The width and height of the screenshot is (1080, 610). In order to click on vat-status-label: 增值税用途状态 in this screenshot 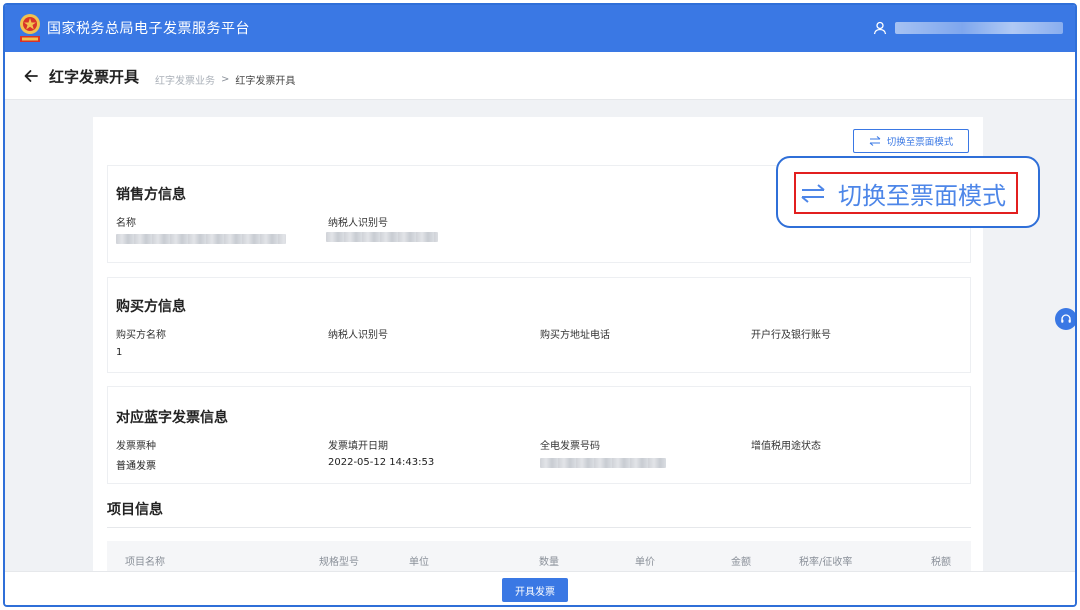, I will do `click(786, 446)`.